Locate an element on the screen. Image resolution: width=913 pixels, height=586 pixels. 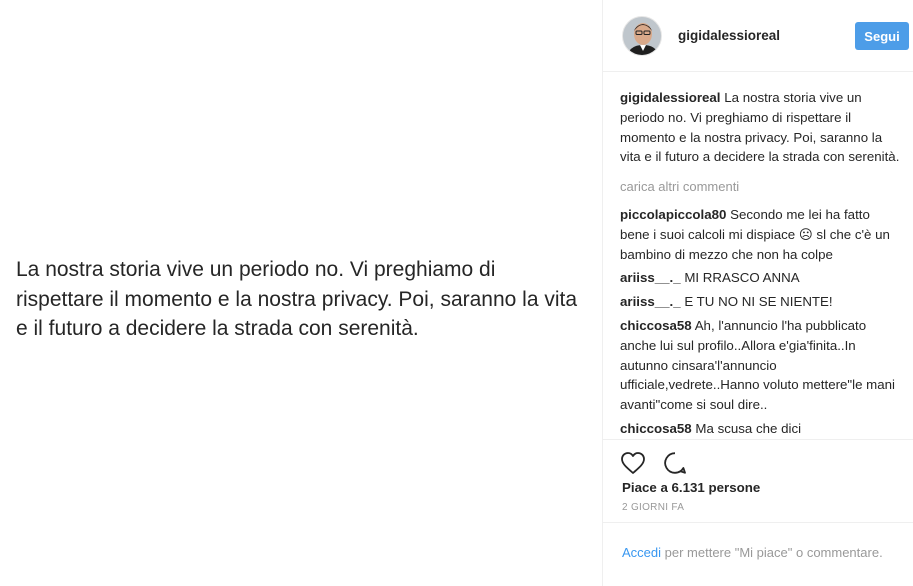
login-prompt-text: per mettere "Mi piace" o commentare. is located at coordinates (772, 552).